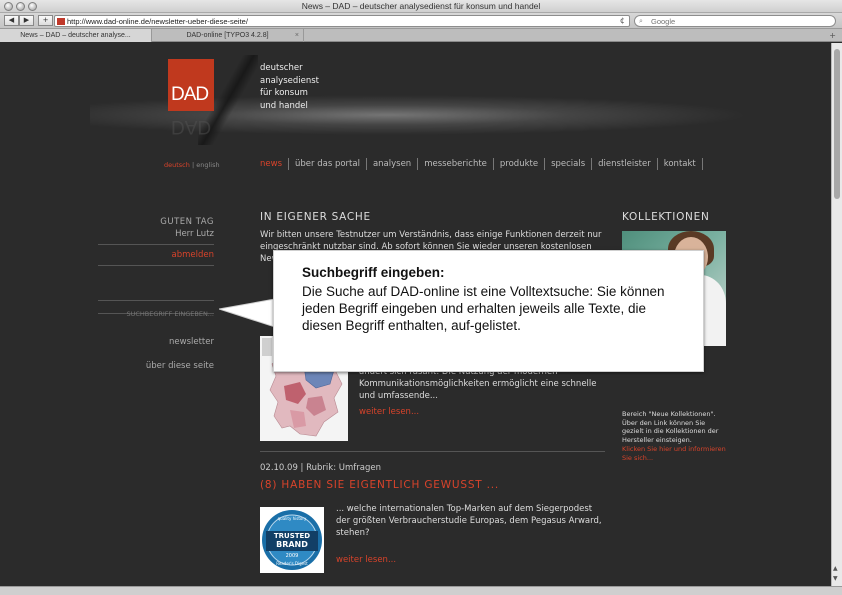  I want to click on nav-kontakt: kontakt, so click(680, 164).